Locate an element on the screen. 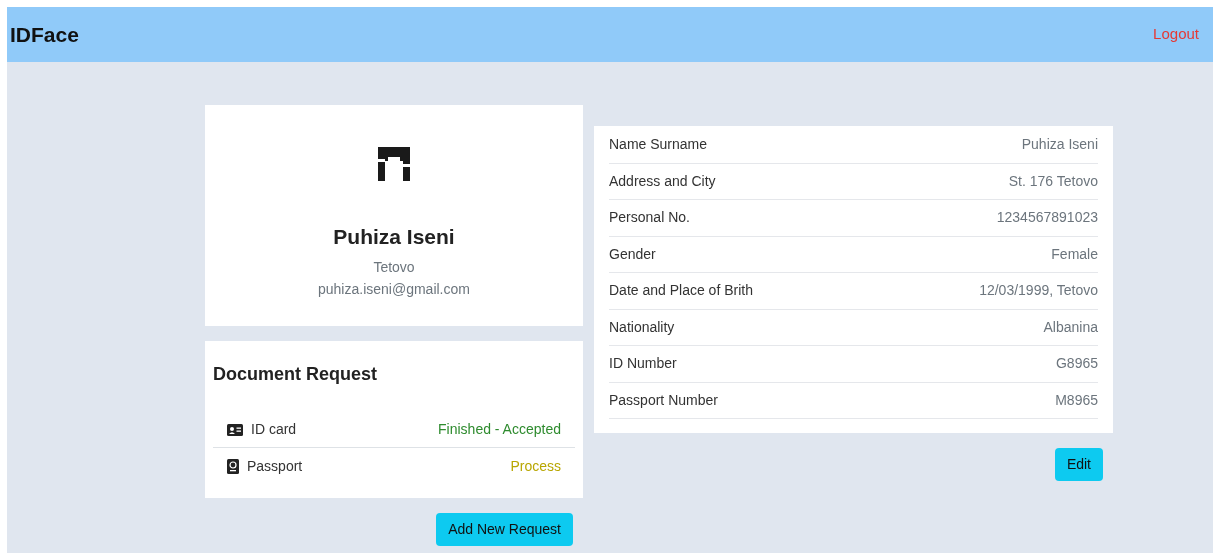 The image size is (1213, 553). detail-label: Gender is located at coordinates (632, 254).